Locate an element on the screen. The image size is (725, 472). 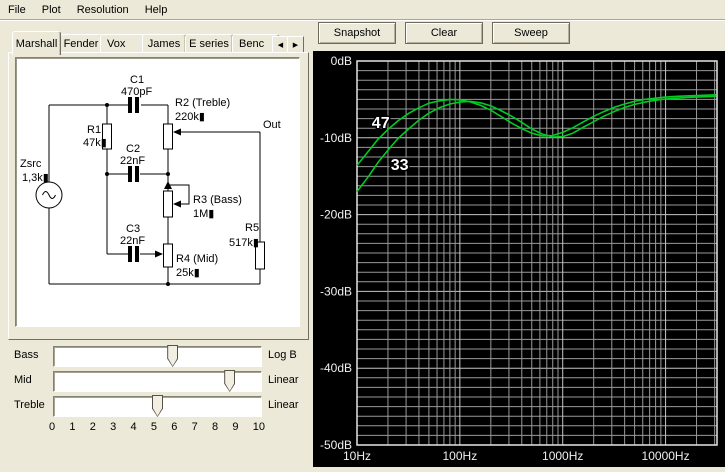
r2-label: R2 (Treble) is located at coordinates (202, 103).